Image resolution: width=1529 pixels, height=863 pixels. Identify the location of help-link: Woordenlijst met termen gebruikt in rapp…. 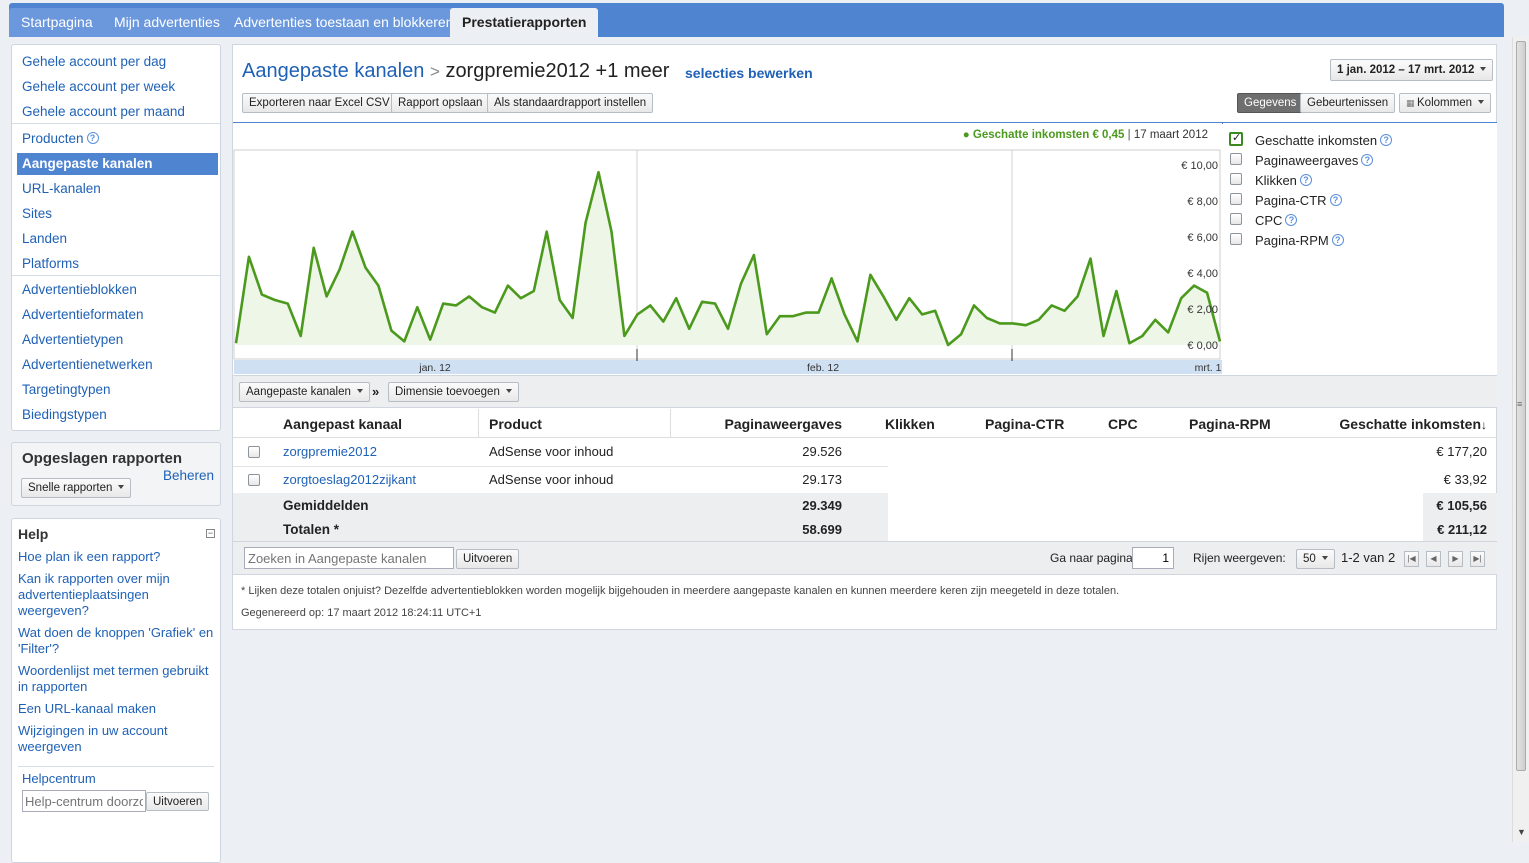
(118, 679).